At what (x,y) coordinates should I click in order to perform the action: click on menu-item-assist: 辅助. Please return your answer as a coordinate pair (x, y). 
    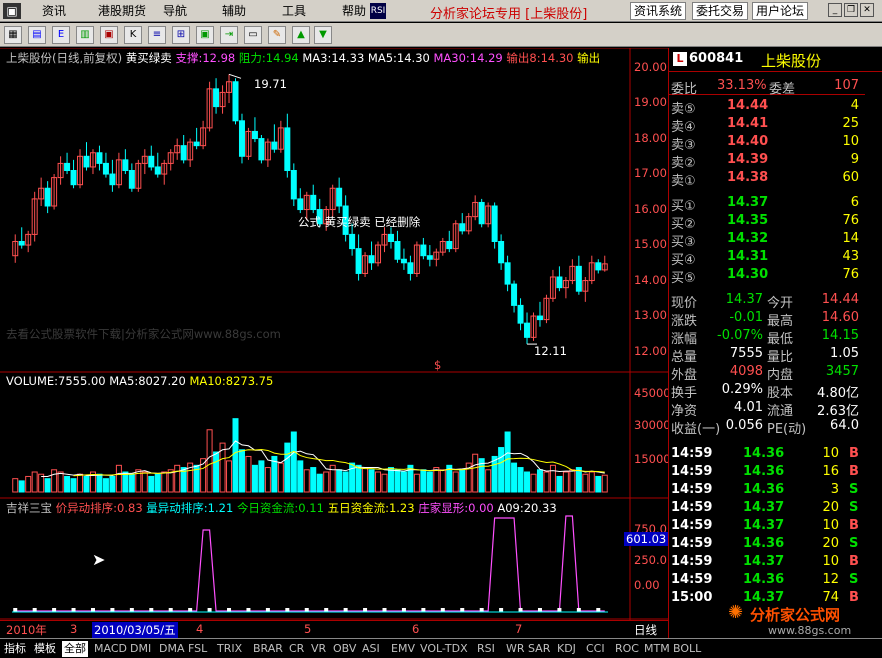
    Looking at the image, I should click on (234, 11).